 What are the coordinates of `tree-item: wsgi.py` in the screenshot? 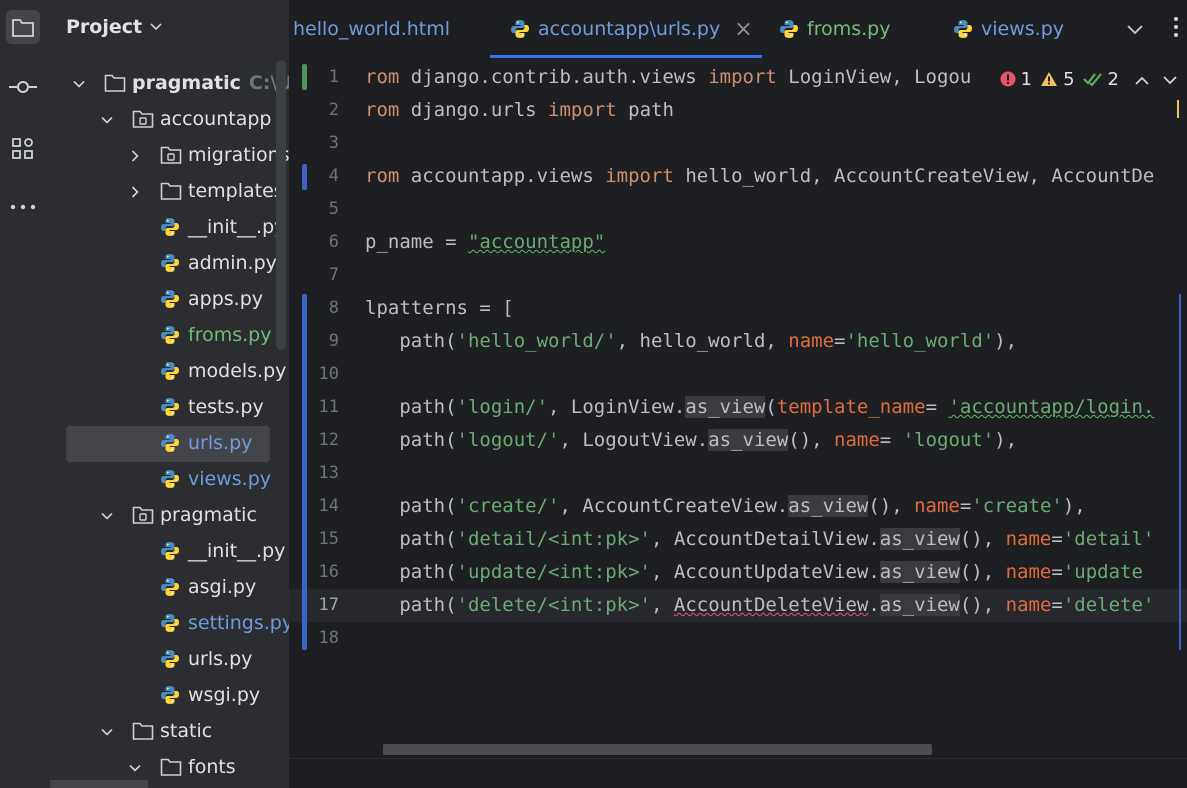 It's located at (168, 696).